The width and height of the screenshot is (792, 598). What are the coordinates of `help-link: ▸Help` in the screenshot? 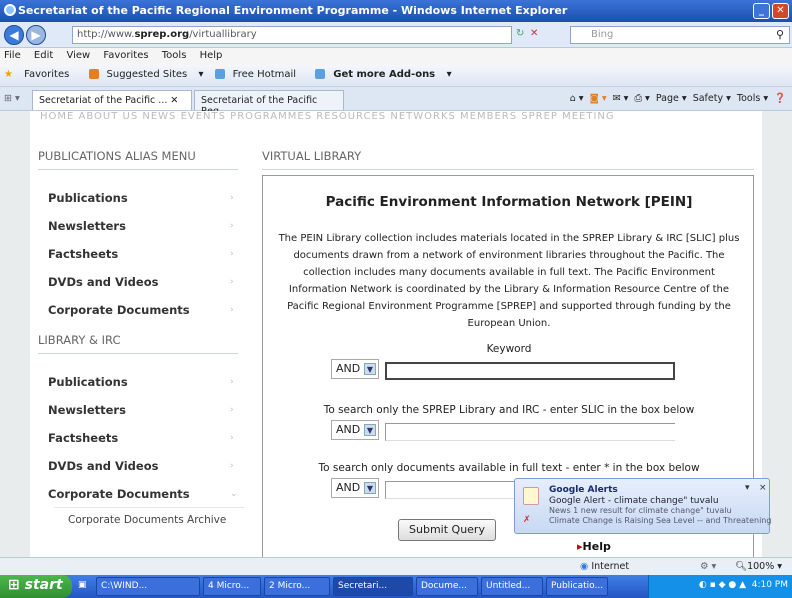 It's located at (594, 546).